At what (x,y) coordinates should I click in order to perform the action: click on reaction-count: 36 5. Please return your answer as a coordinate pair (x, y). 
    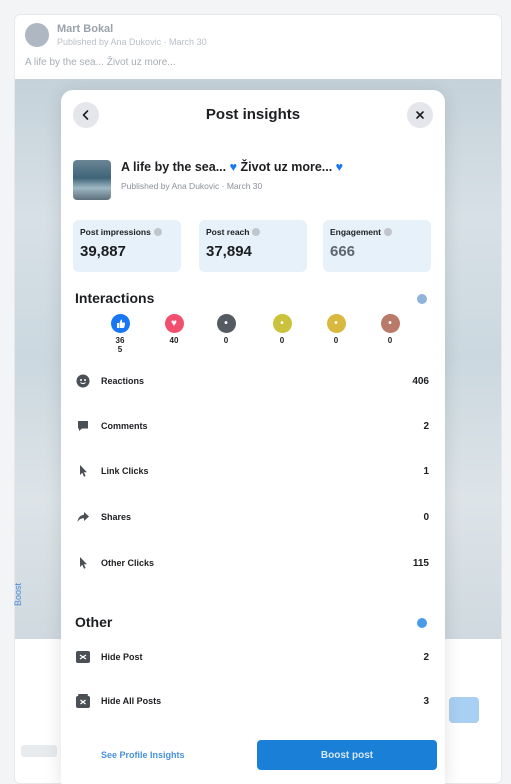
    Looking at the image, I should click on (120, 345).